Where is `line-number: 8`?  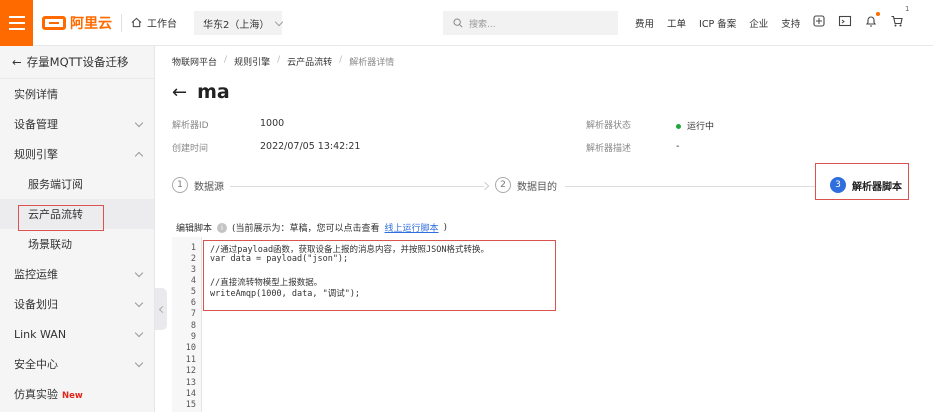 line-number: 8 is located at coordinates (193, 326).